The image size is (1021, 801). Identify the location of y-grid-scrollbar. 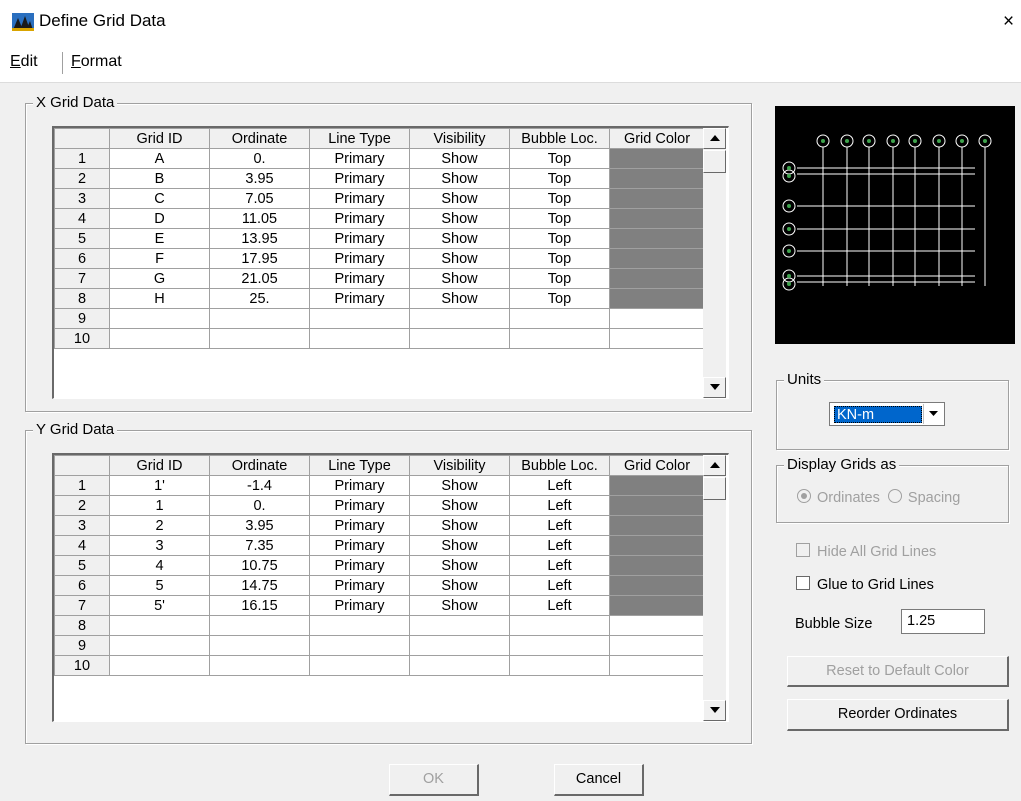
(714, 588).